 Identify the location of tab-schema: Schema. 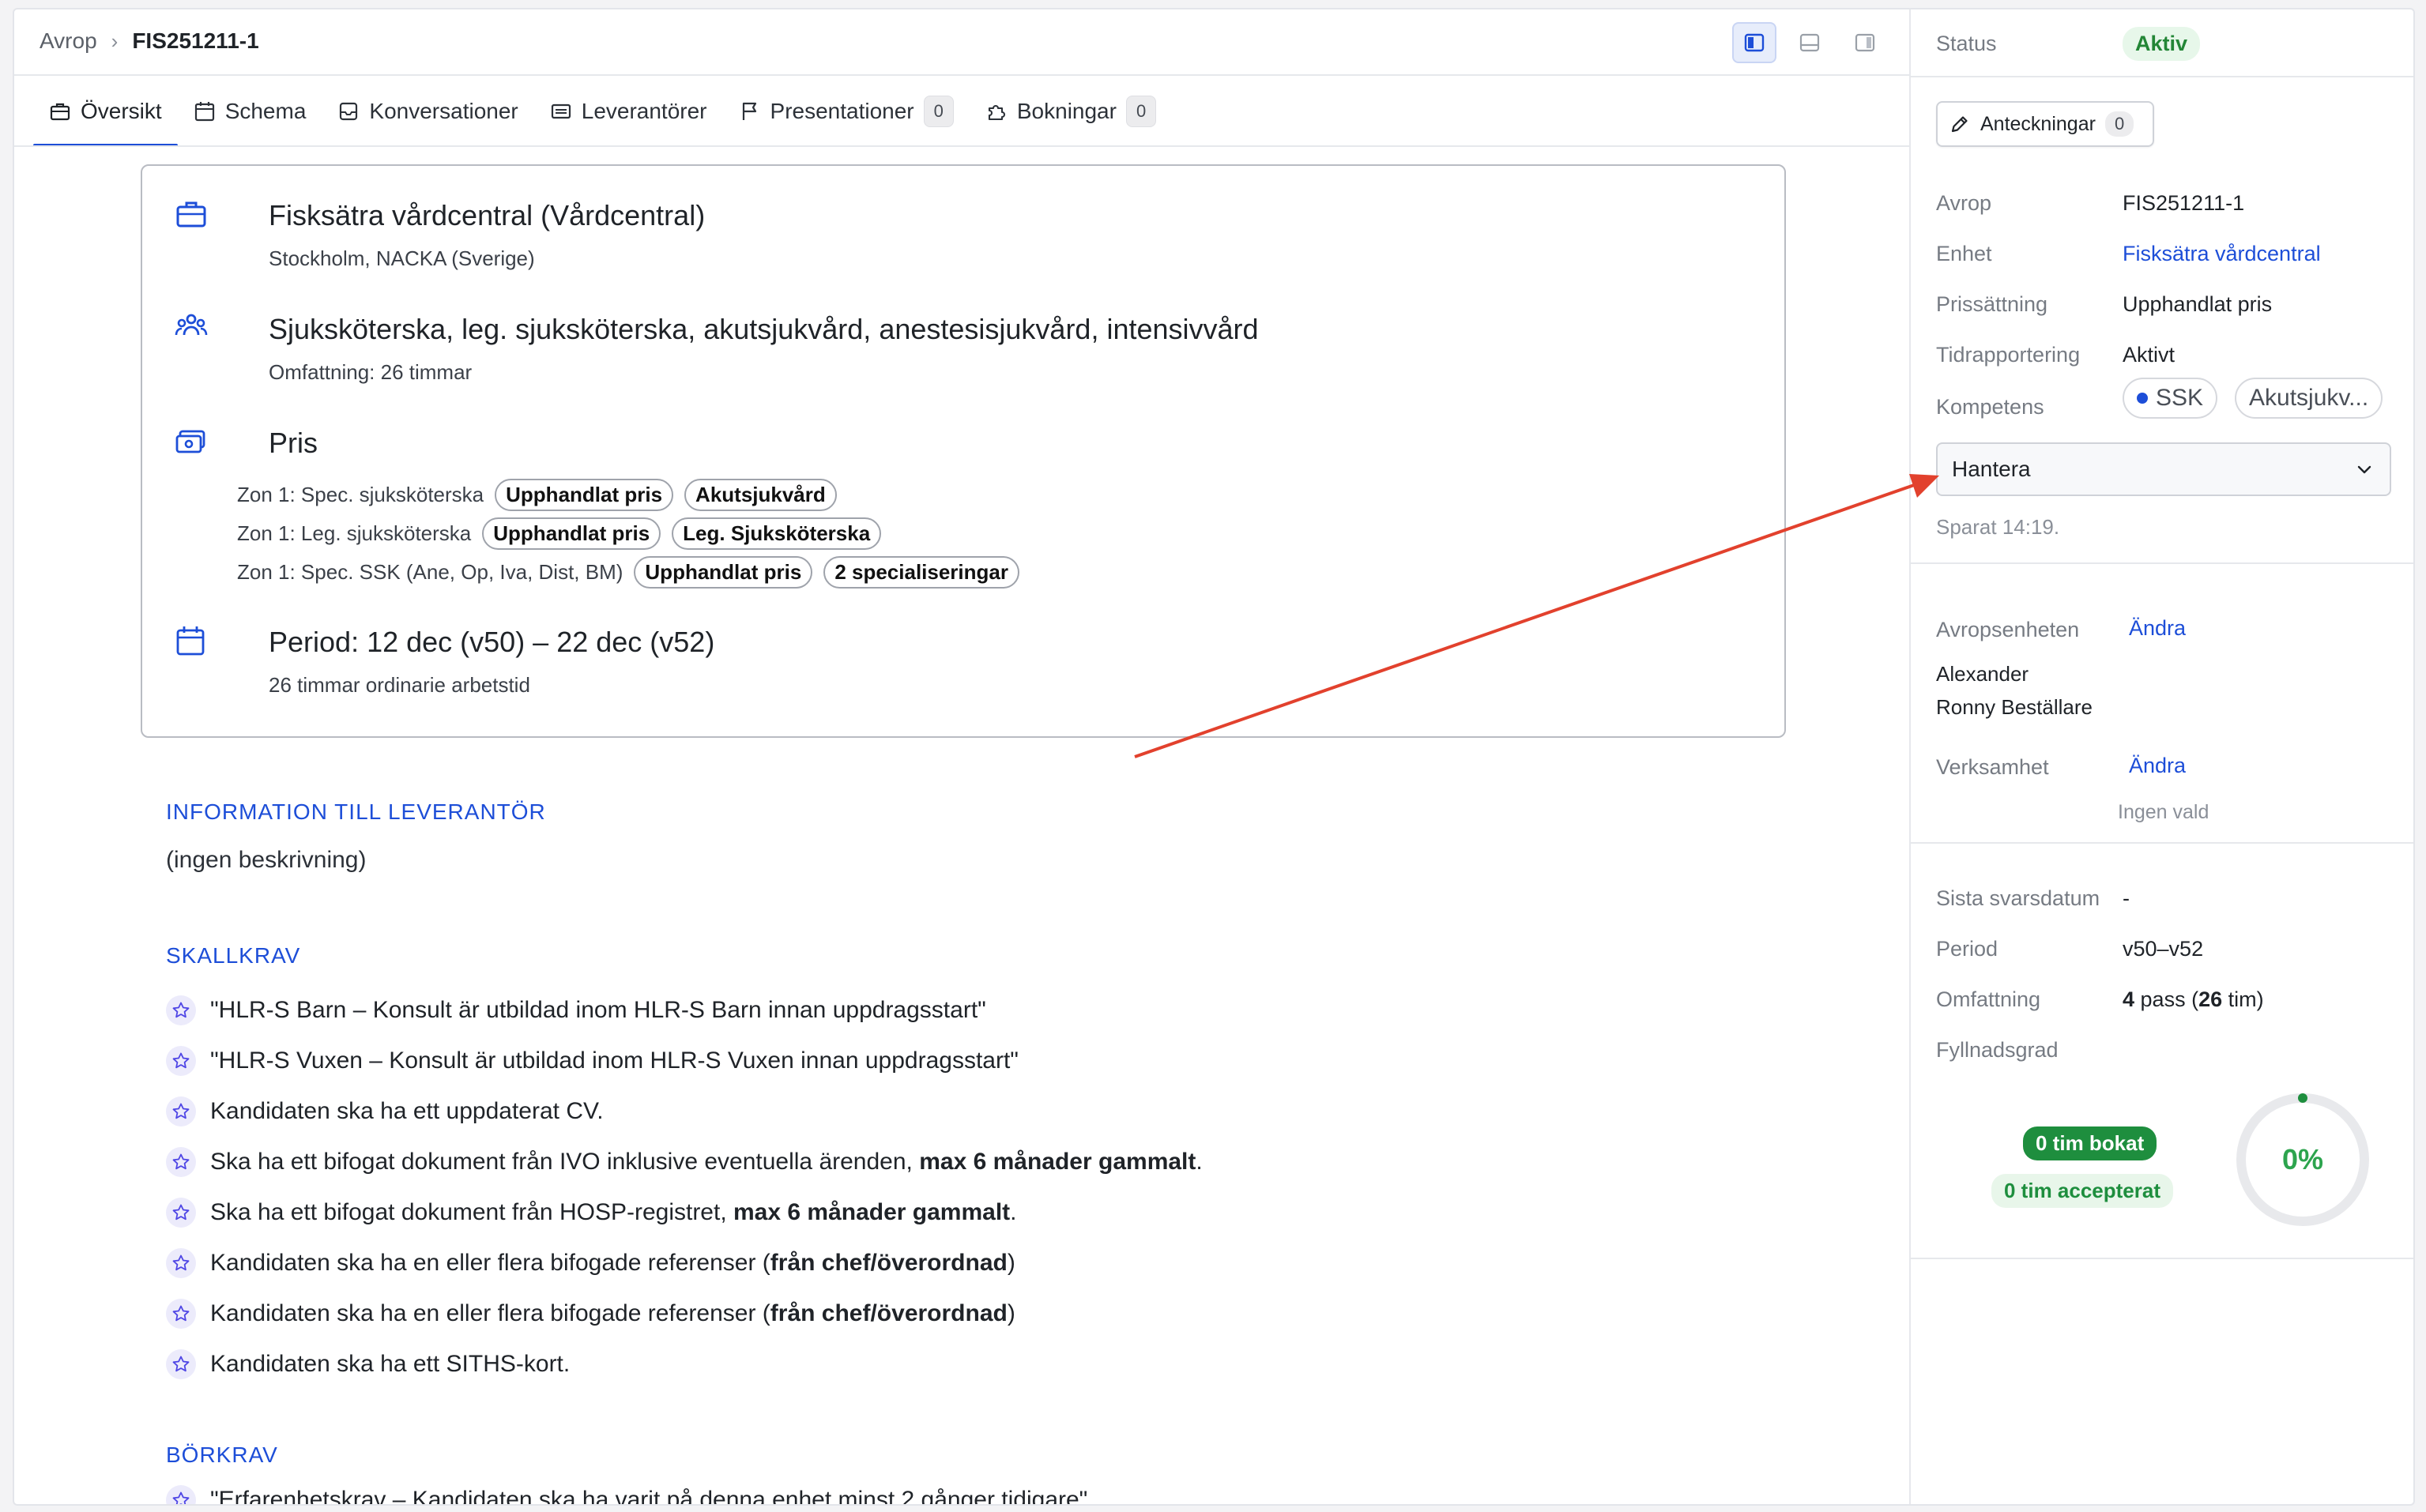
(250, 111).